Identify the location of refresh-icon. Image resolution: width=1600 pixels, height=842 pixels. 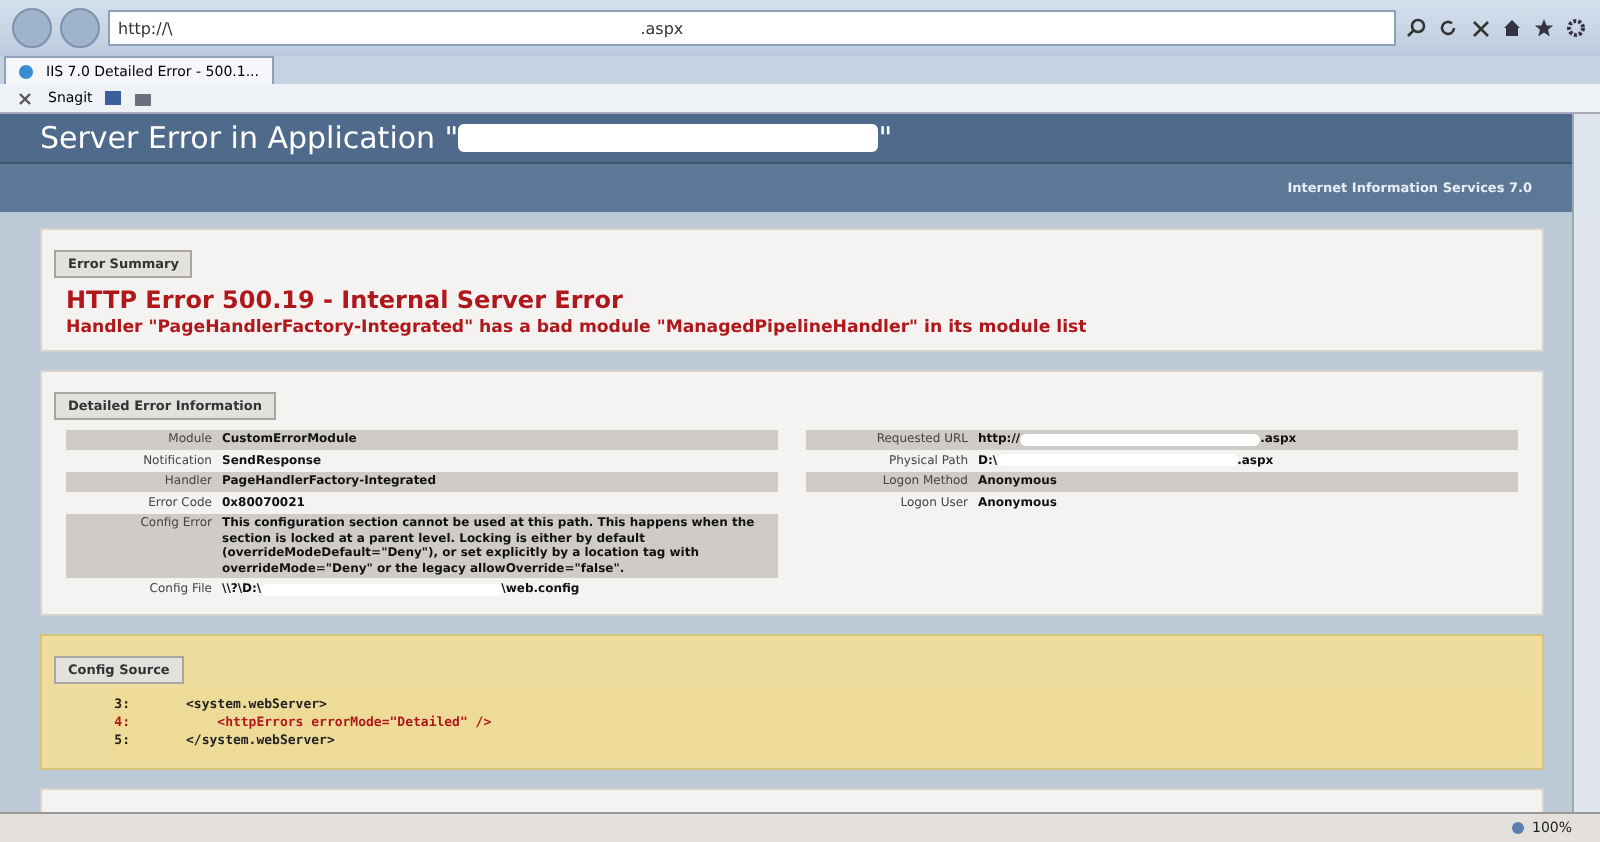
(1448, 28).